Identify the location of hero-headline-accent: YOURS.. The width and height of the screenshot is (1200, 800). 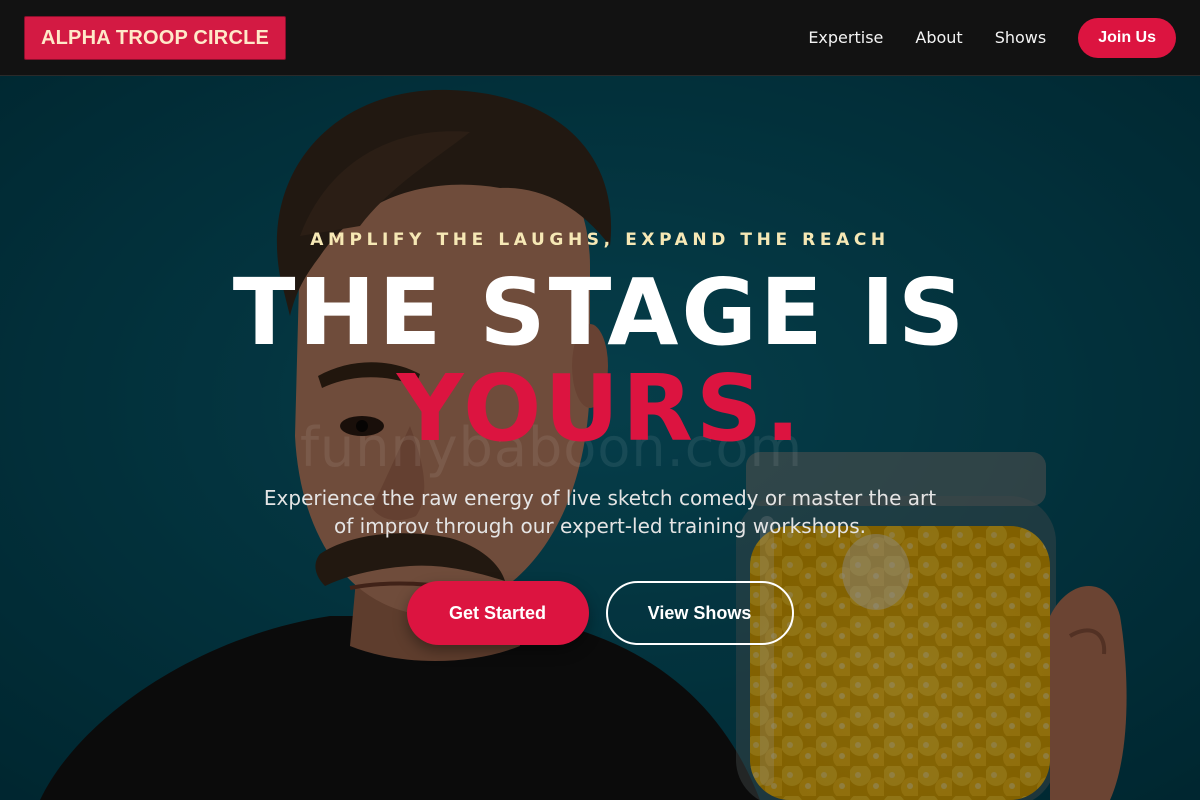
(600, 408).